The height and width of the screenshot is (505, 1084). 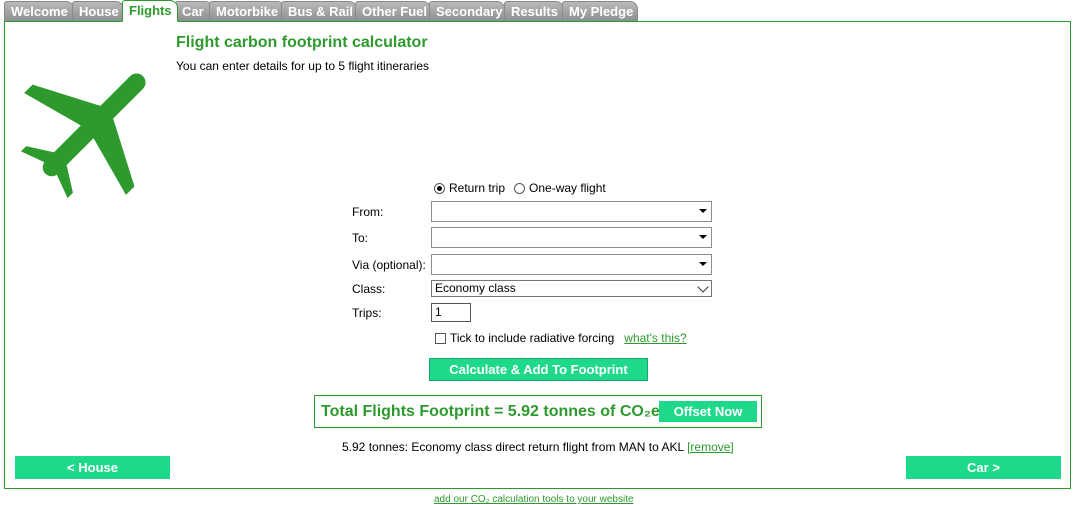 I want to click on from-field, so click(x=571, y=211).